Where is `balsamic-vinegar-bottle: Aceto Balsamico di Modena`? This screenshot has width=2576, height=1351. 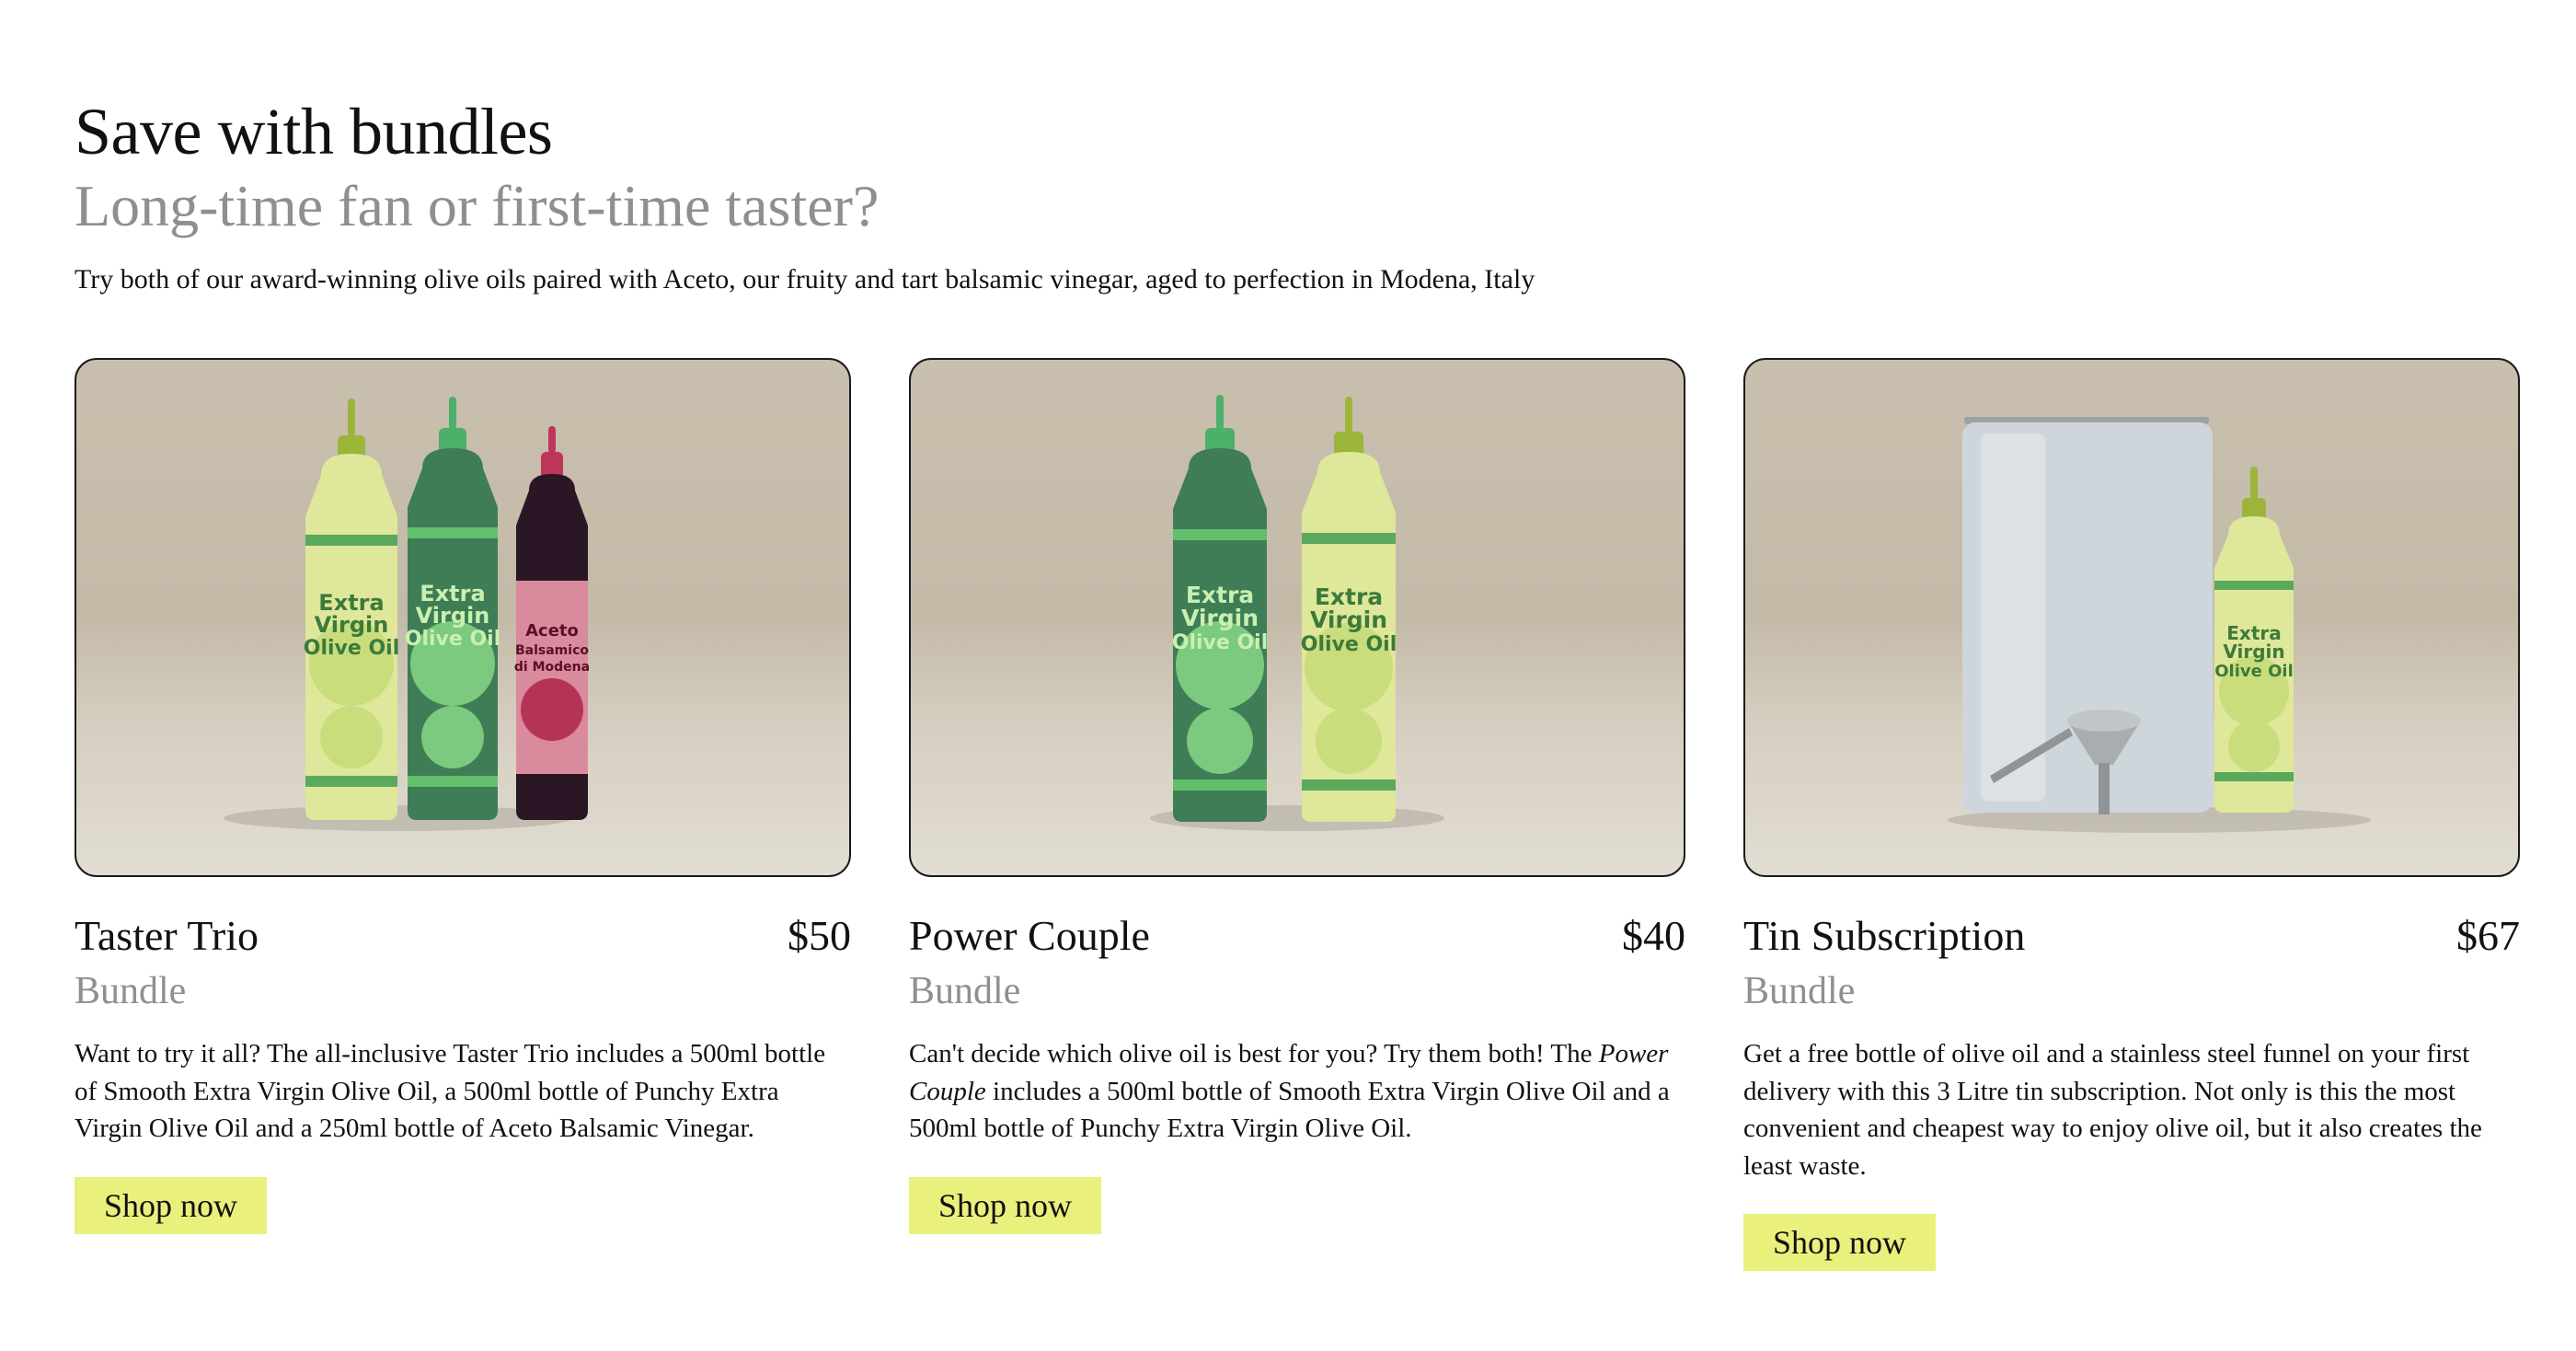 balsamic-vinegar-bottle: Aceto Balsamico di Modena is located at coordinates (552, 623).